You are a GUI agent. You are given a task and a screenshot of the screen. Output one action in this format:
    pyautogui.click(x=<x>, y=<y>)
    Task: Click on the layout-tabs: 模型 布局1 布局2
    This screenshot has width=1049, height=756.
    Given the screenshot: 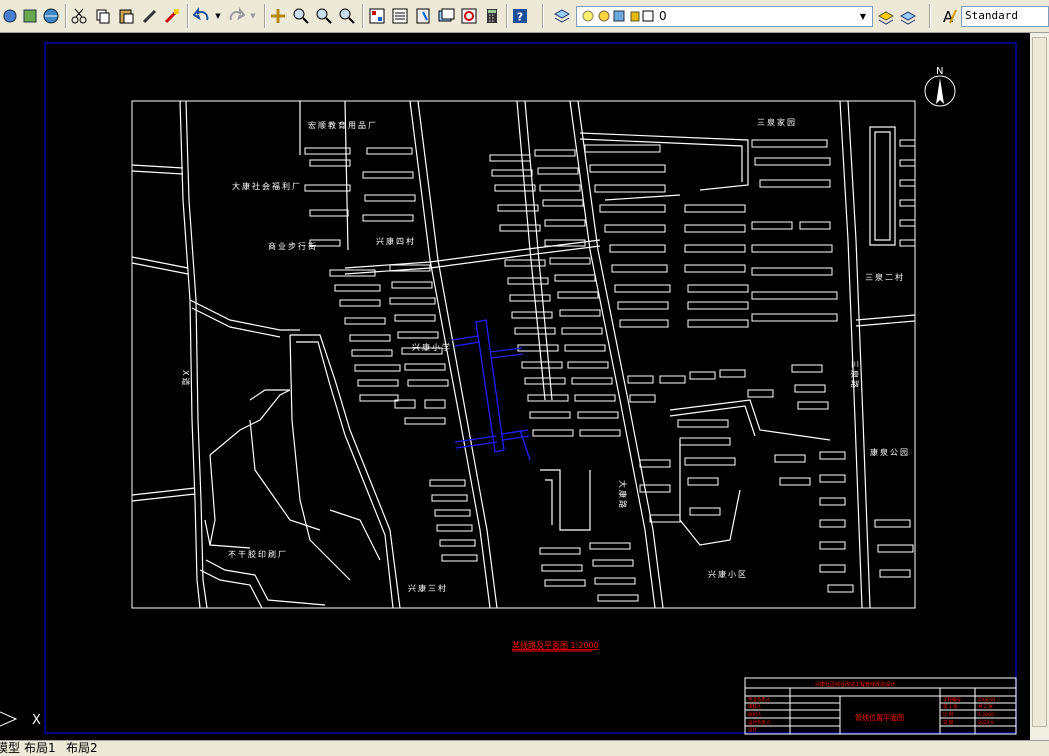 What is the action you would take?
    pyautogui.click(x=524, y=748)
    